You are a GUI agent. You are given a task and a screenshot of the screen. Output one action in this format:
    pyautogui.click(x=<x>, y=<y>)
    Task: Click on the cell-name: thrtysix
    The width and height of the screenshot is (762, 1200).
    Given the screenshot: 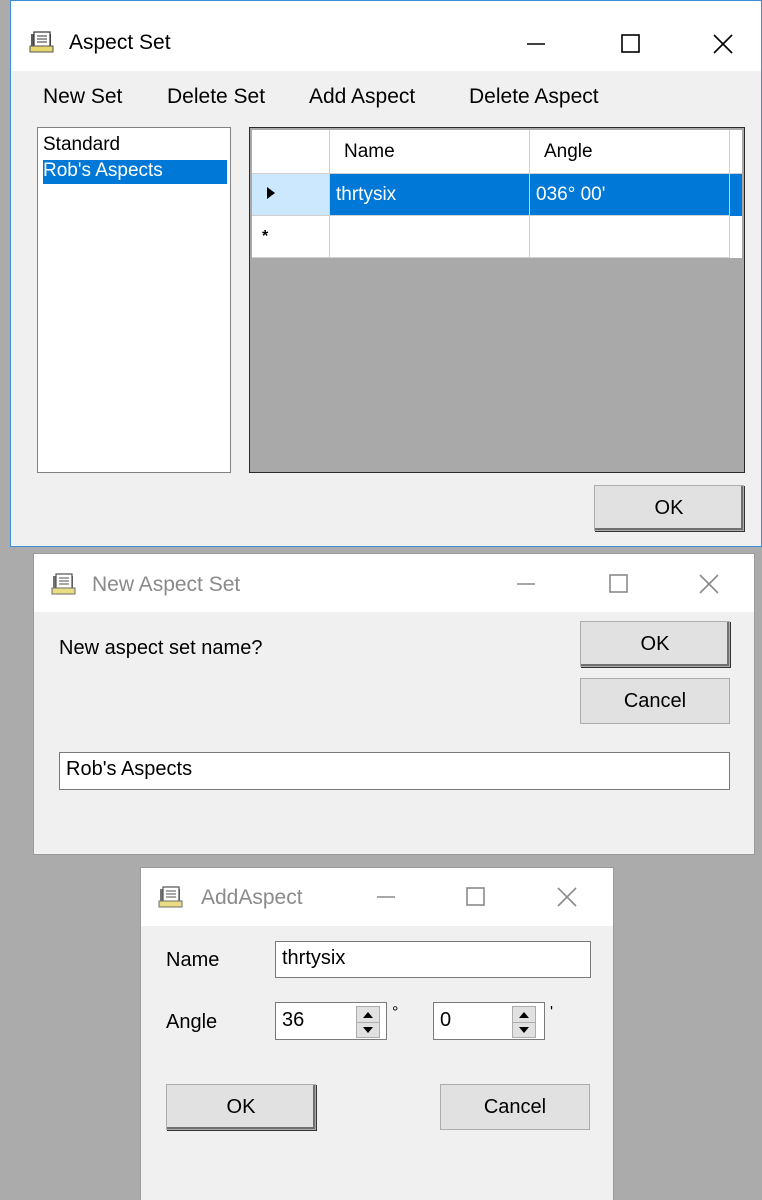 What is the action you would take?
    pyautogui.click(x=430, y=195)
    